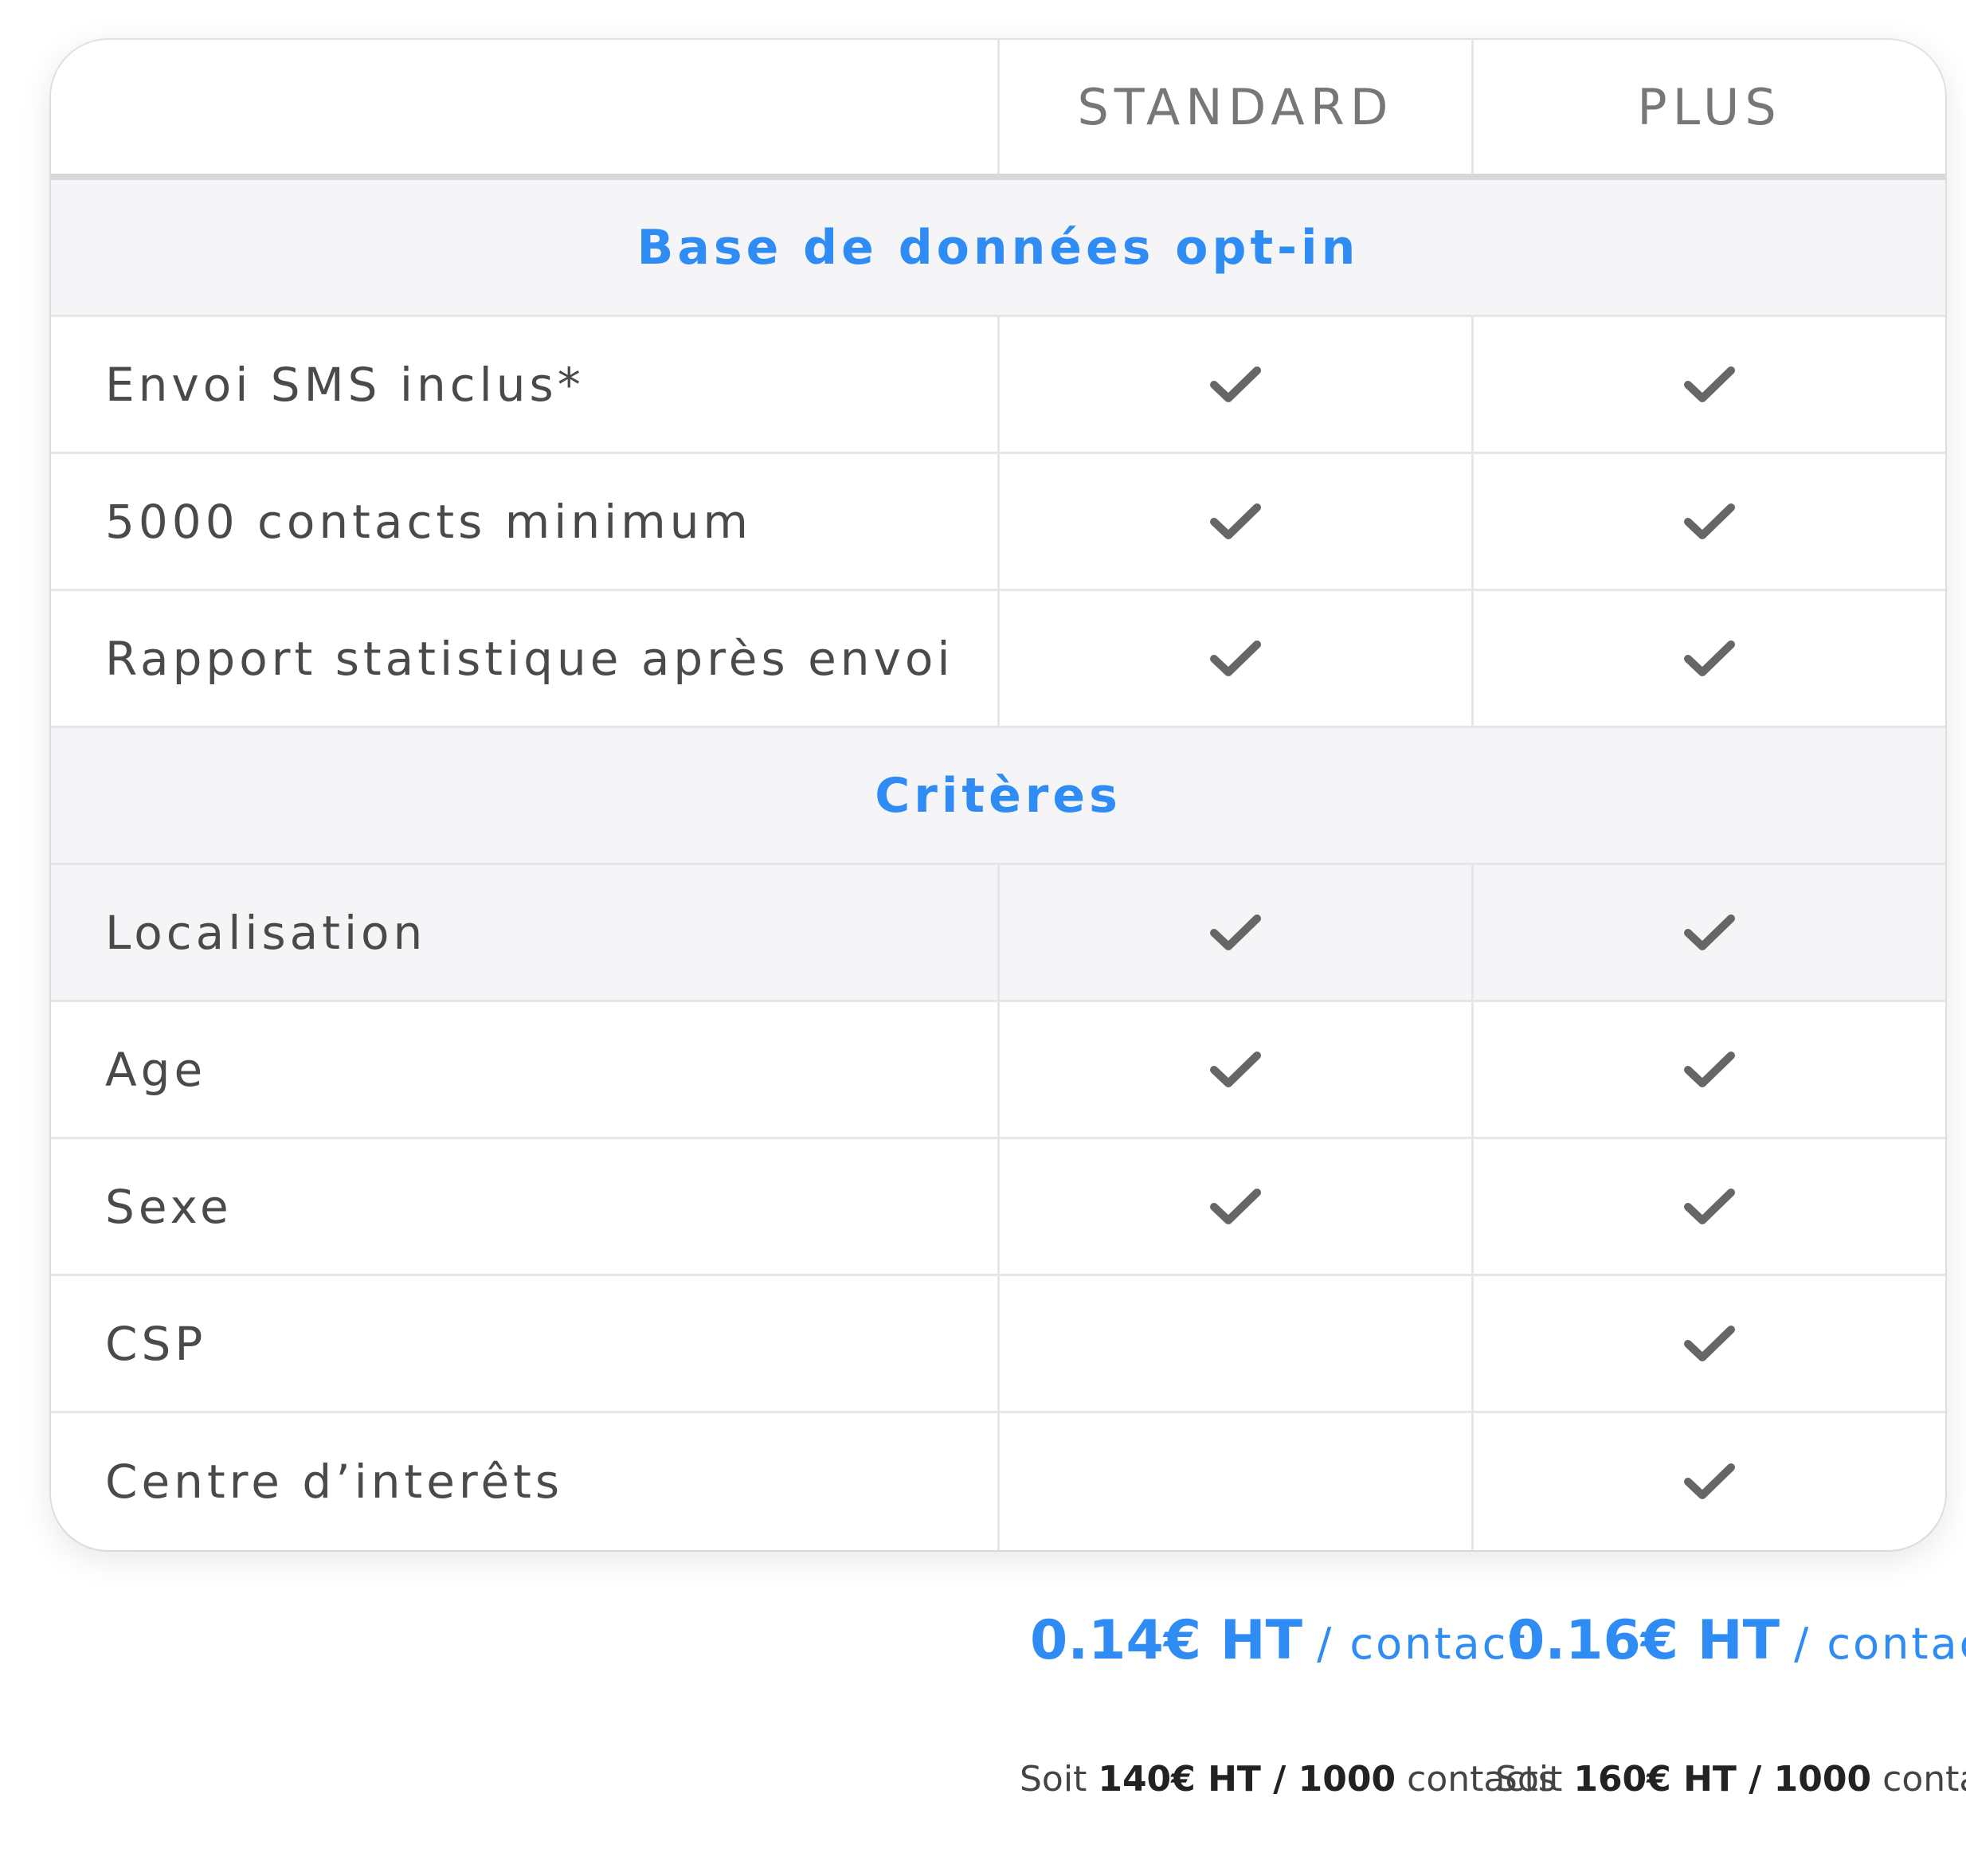  I want to click on feature-cell: CSP, so click(524, 1343).